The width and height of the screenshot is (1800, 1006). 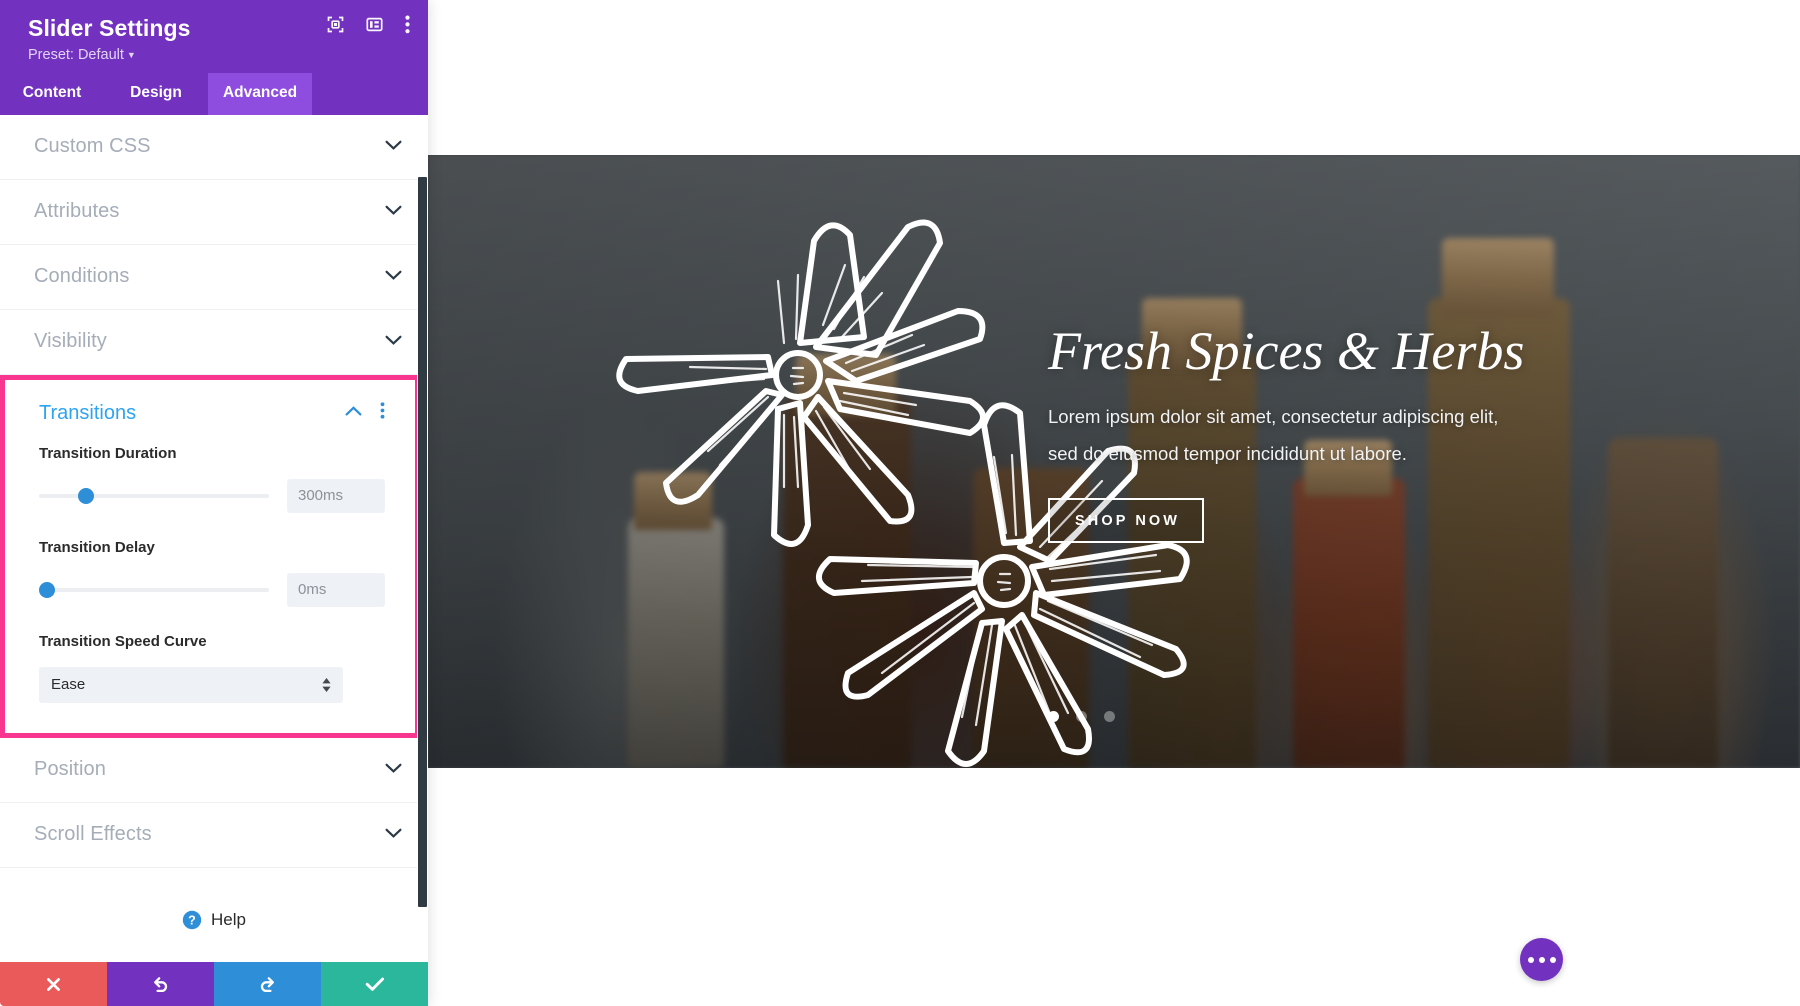 What do you see at coordinates (214, 342) in the screenshot?
I see `section-visibility: Visibility` at bounding box center [214, 342].